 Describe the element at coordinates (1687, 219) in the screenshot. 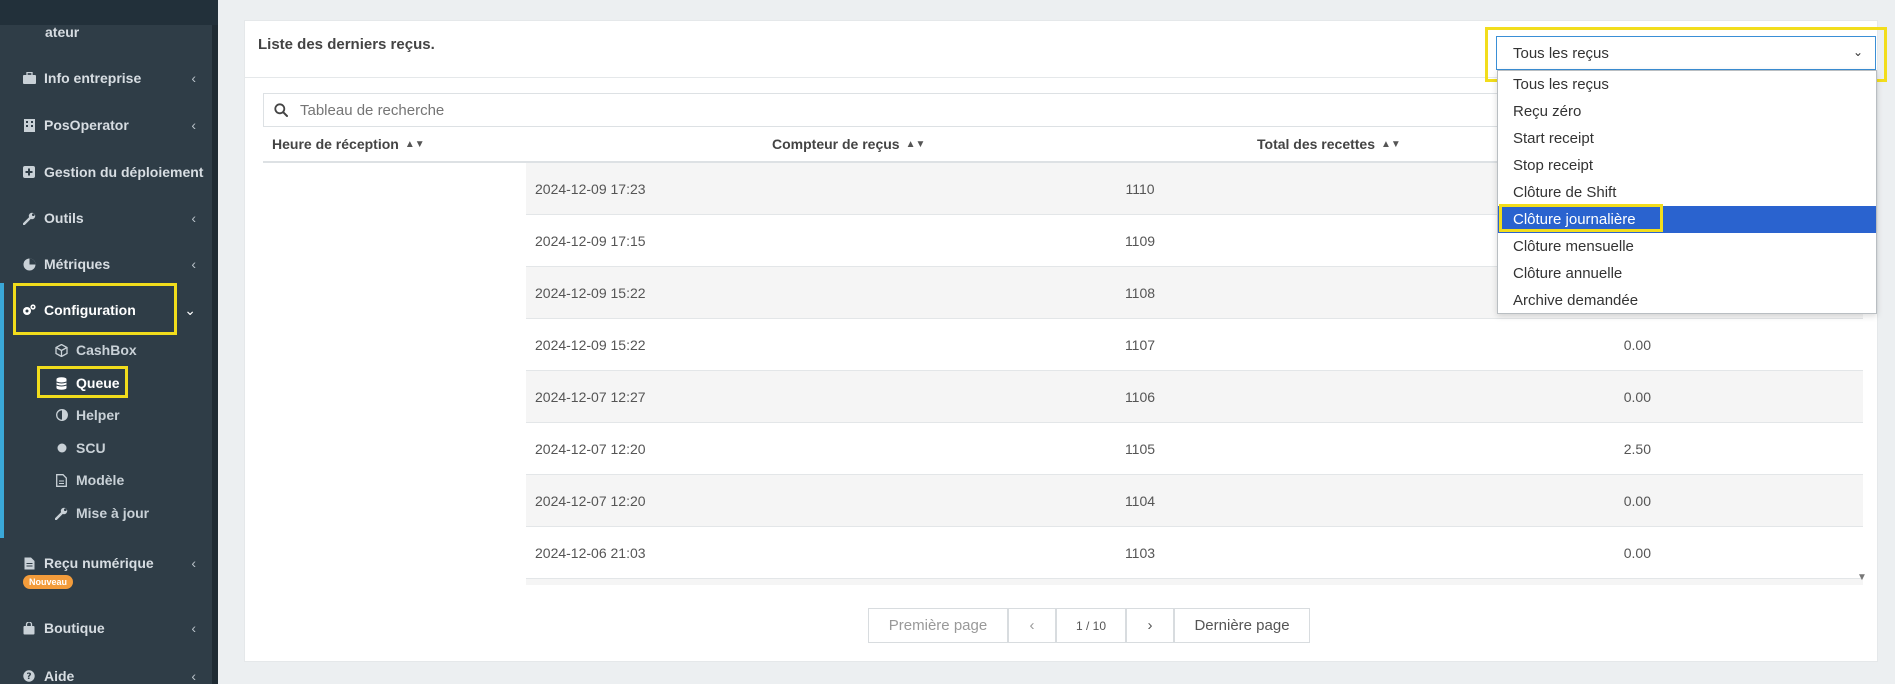

I see `dropdown-option-selected: Clôture journalière` at that location.